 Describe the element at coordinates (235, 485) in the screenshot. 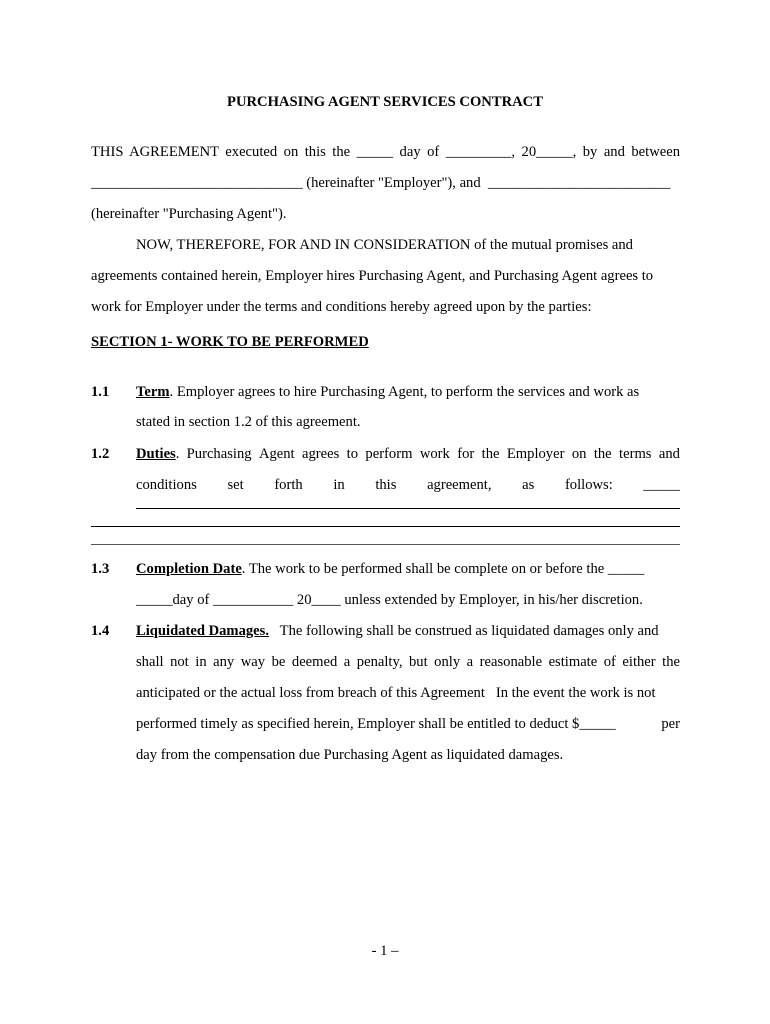

I see `duties-word: set` at that location.